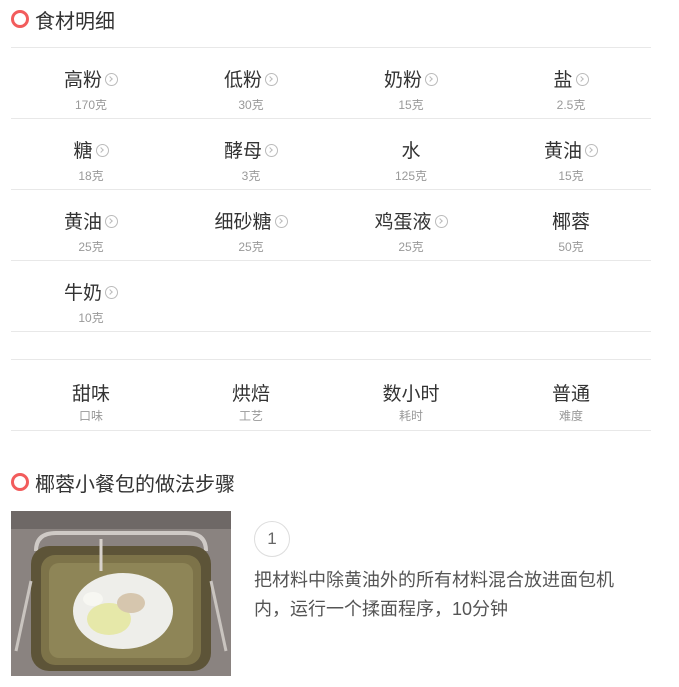  I want to click on ingredient-item: 低粉 30克, so click(251, 83).